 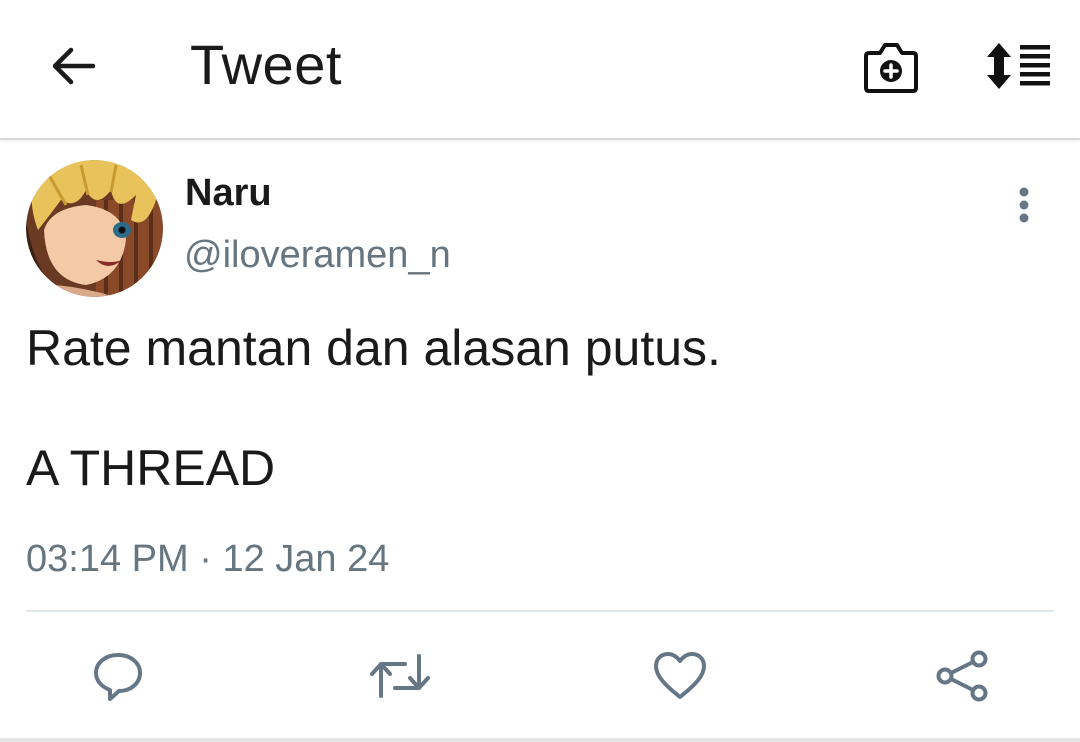 I want to click on more-vertical-icon, so click(x=1024, y=205).